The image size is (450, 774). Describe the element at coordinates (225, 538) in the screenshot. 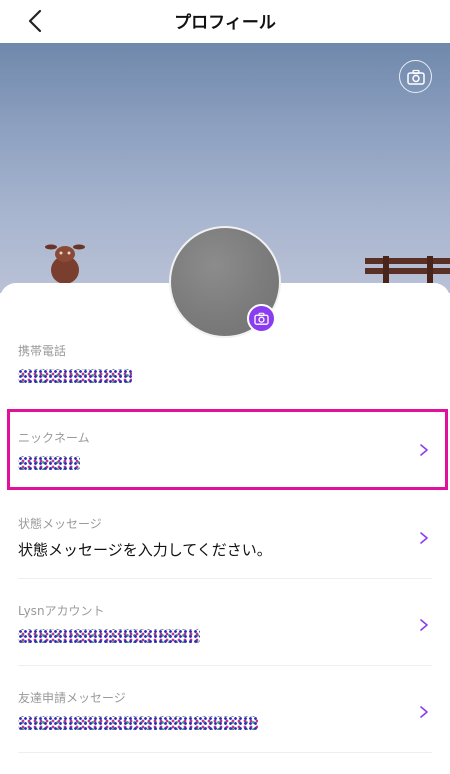

I see `status-message-row: 状態メッセージ 状態メッセージを入力してください。` at that location.